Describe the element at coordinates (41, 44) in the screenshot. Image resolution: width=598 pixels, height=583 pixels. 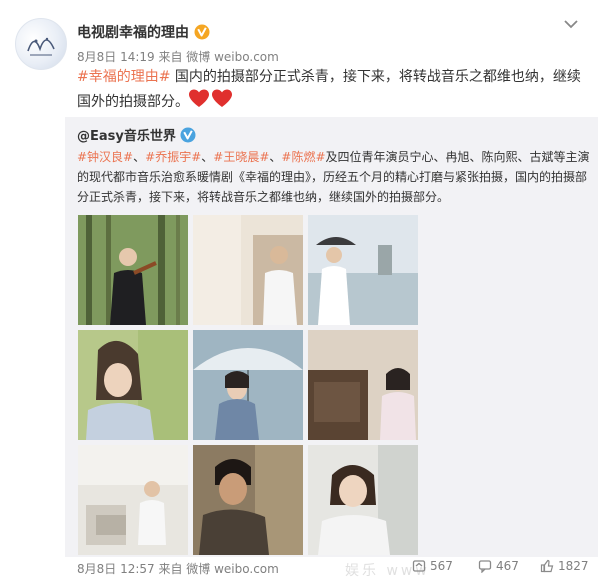
I see `author-avatar` at that location.